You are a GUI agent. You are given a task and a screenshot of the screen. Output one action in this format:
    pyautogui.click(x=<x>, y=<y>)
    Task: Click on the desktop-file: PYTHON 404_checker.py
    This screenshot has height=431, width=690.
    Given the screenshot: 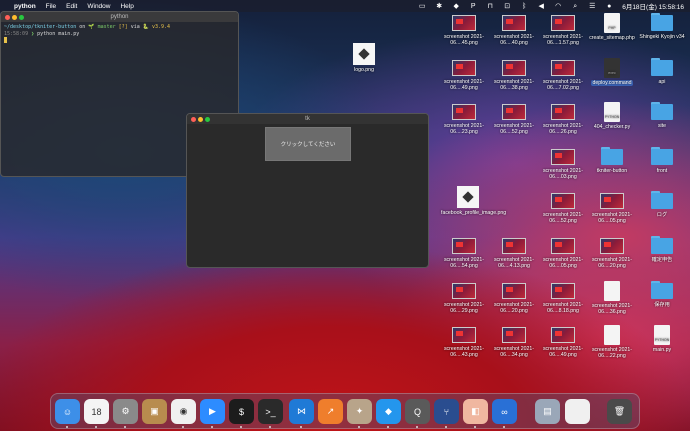 What is the action you would take?
    pyautogui.click(x=612, y=116)
    